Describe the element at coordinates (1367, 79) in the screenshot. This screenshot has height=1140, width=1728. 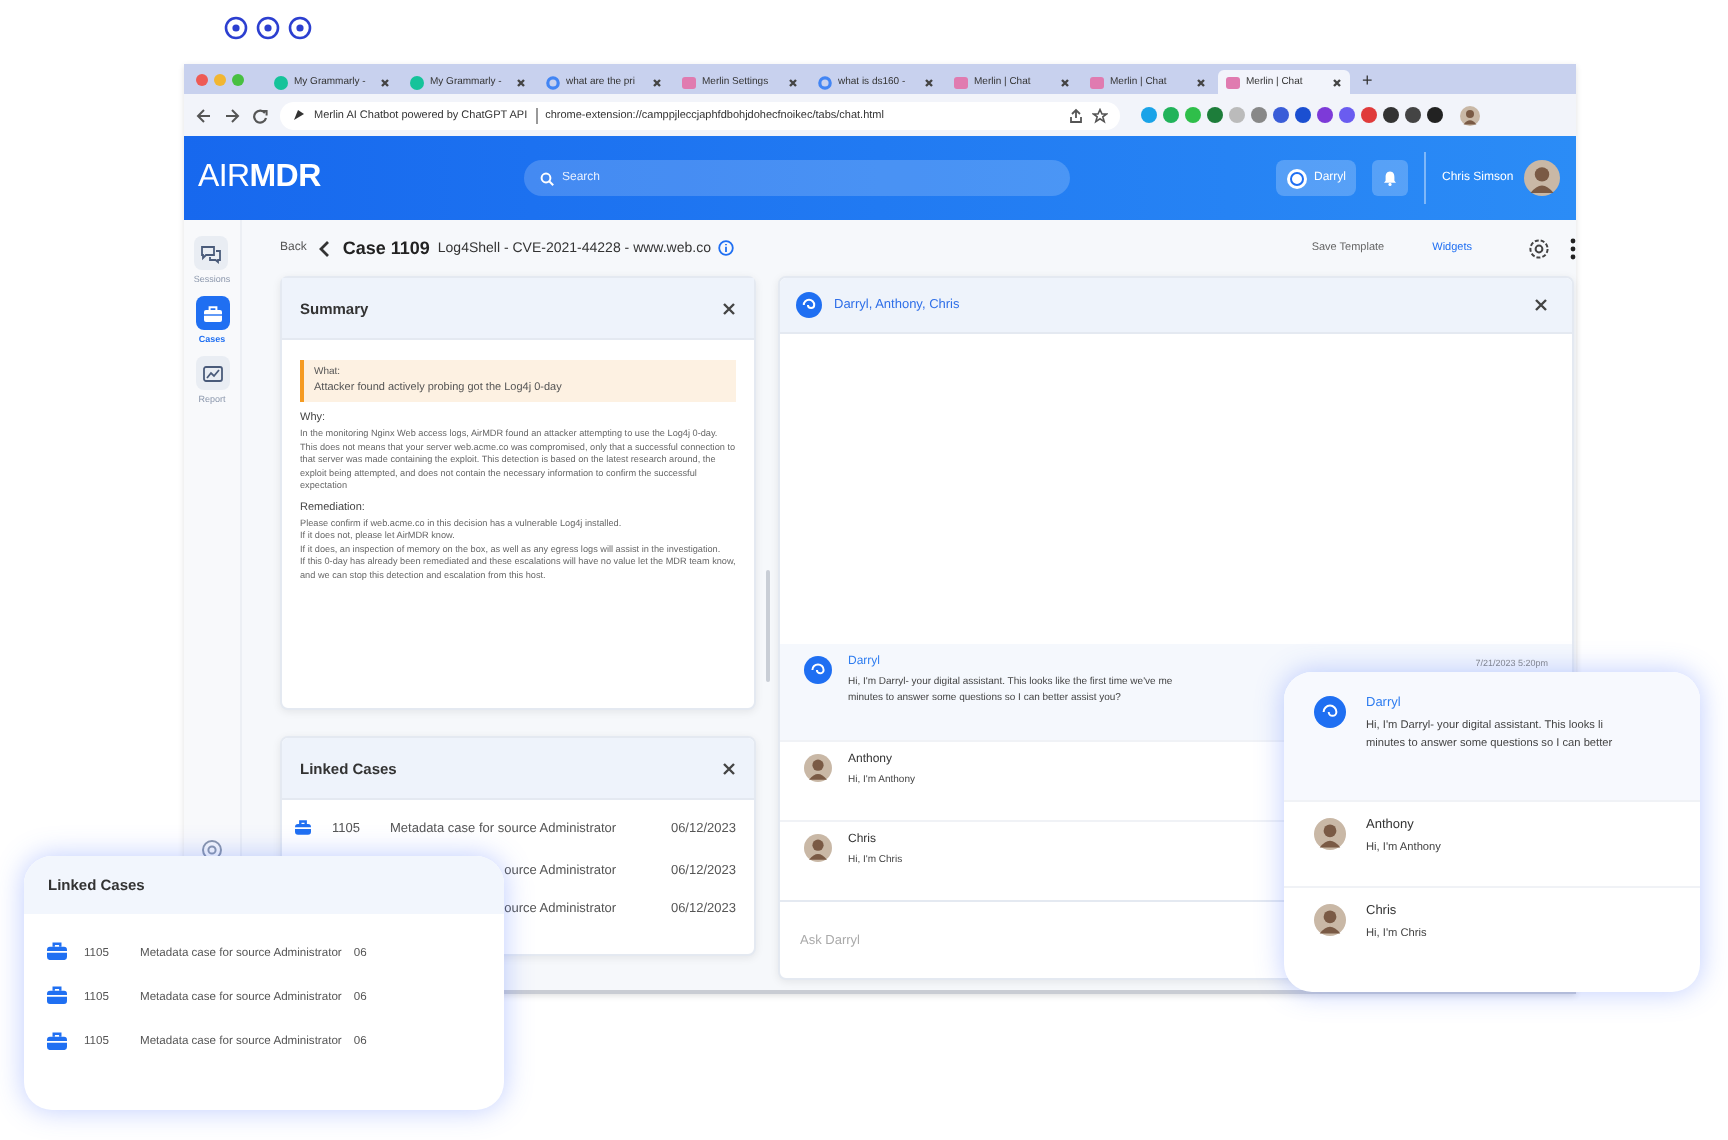
I see `new-tab-button: +` at that location.